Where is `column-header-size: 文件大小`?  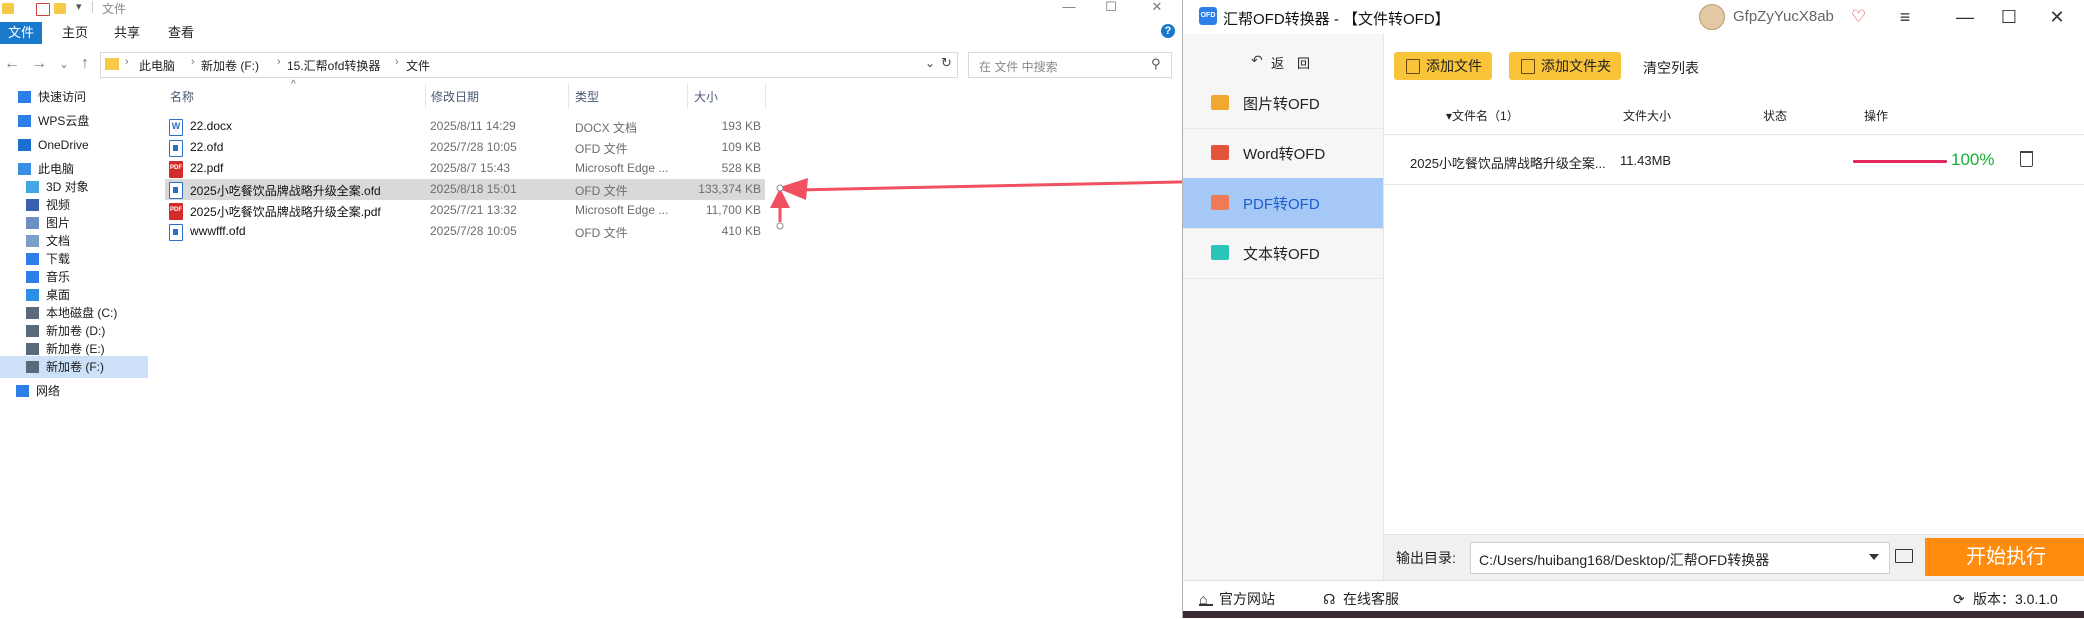
column-header-size: 文件大小 is located at coordinates (1647, 116).